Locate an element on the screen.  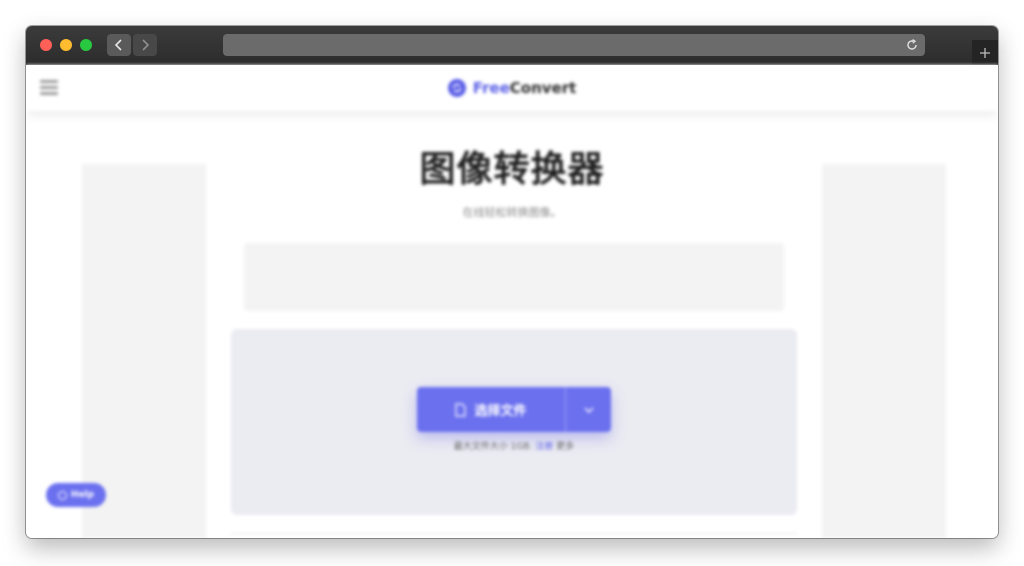
drop-hint-prefix: 最大文件大小 1GB. is located at coordinates (493, 447).